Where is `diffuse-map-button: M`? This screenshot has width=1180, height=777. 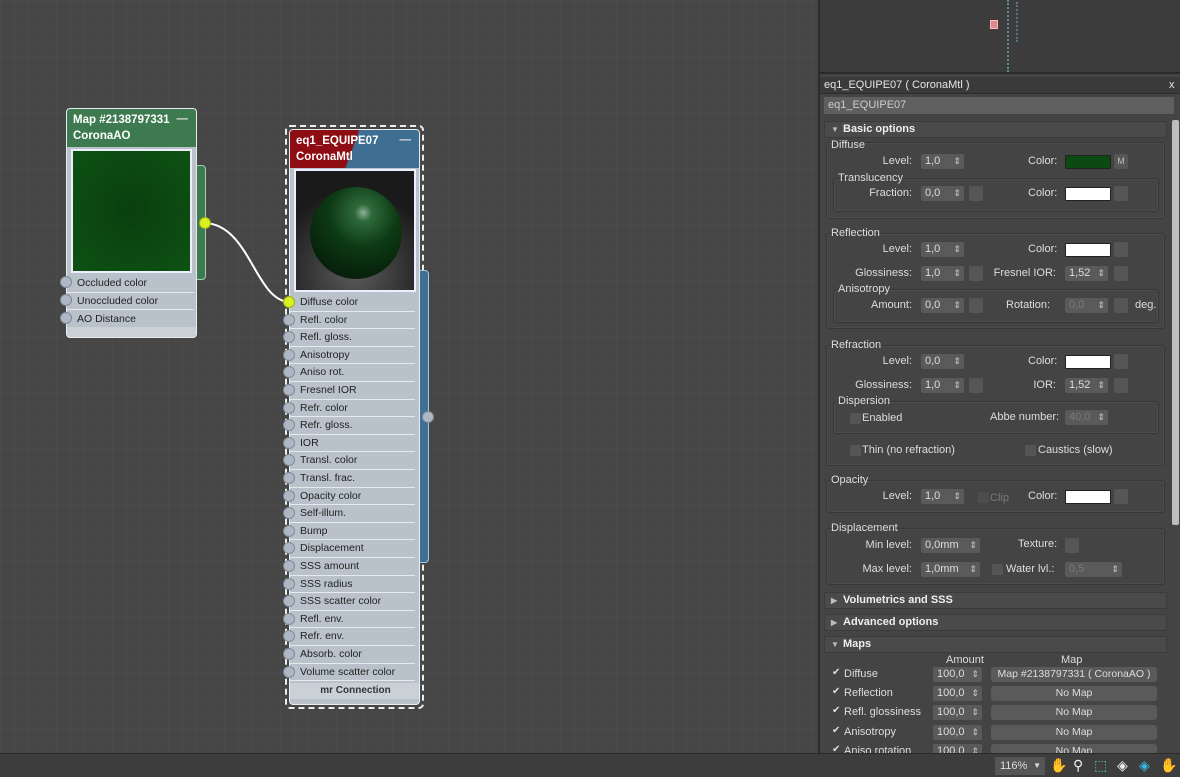 diffuse-map-button: M is located at coordinates (1121, 161).